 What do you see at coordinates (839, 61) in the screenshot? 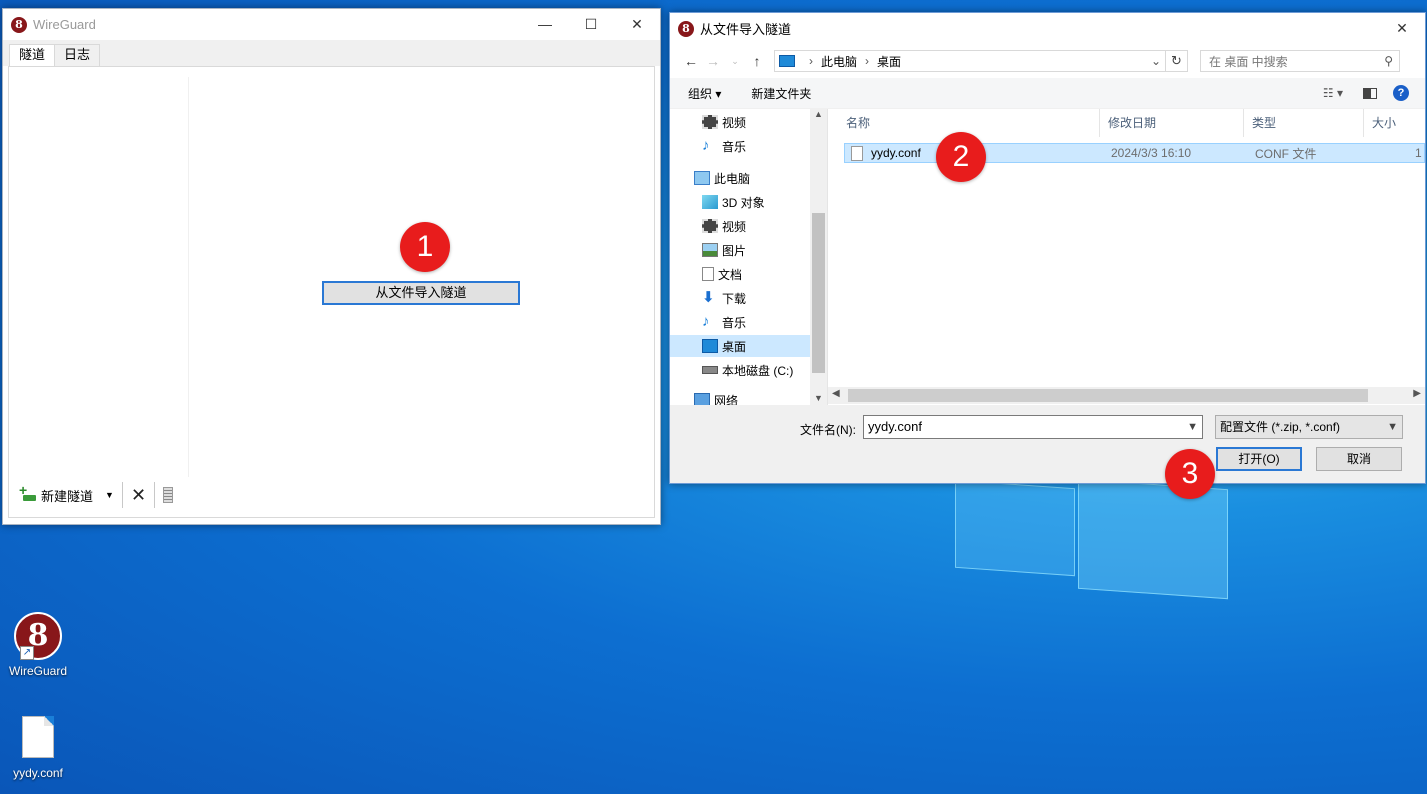
I see `breadcrumb-this-pc: 此电脑` at bounding box center [839, 61].